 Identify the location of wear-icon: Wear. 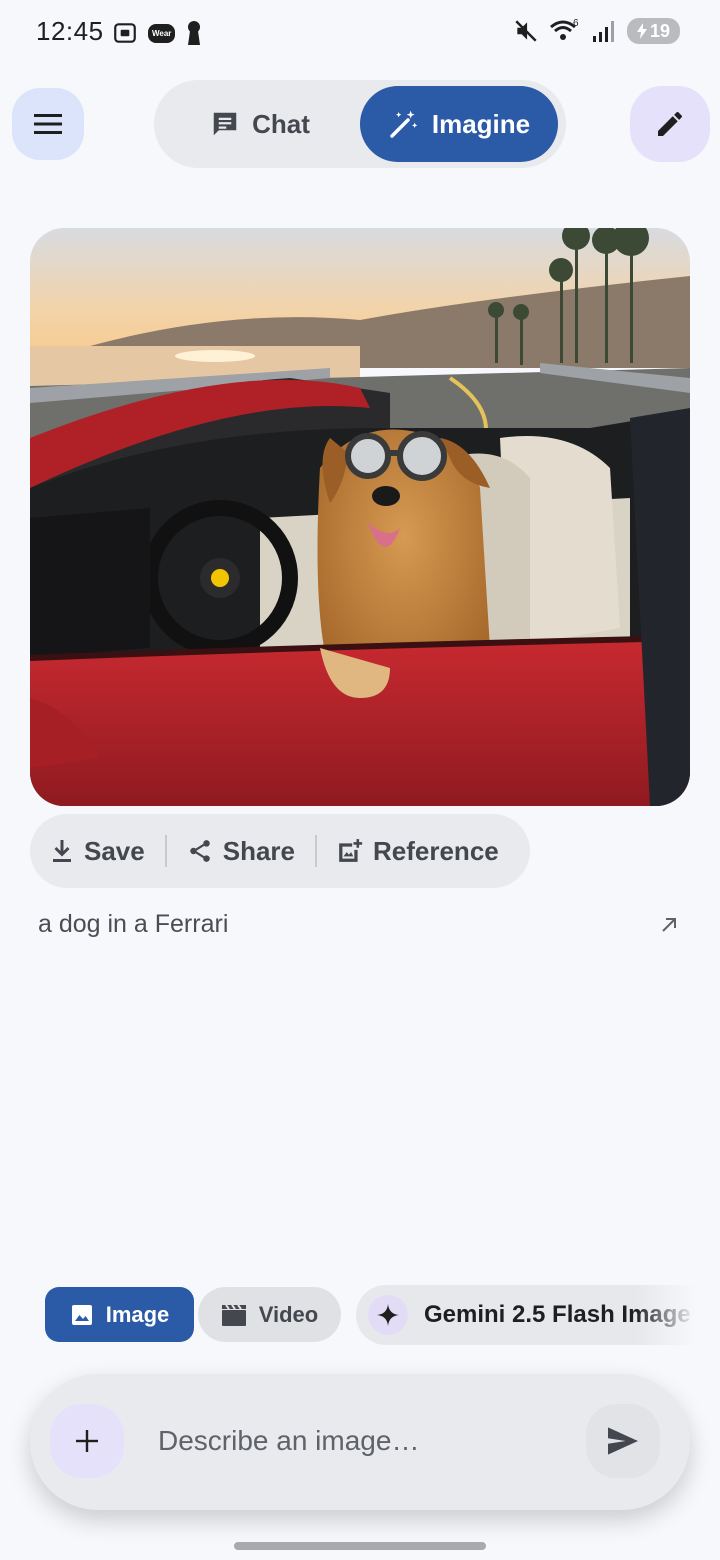
(162, 33).